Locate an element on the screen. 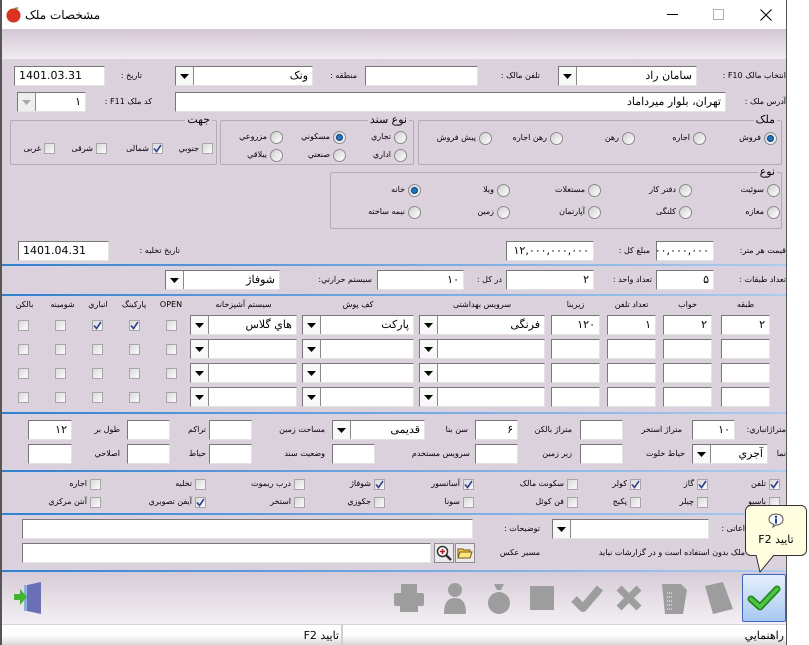 The width and height of the screenshot is (809, 645). radio-option: فروش is located at coordinates (752, 138).